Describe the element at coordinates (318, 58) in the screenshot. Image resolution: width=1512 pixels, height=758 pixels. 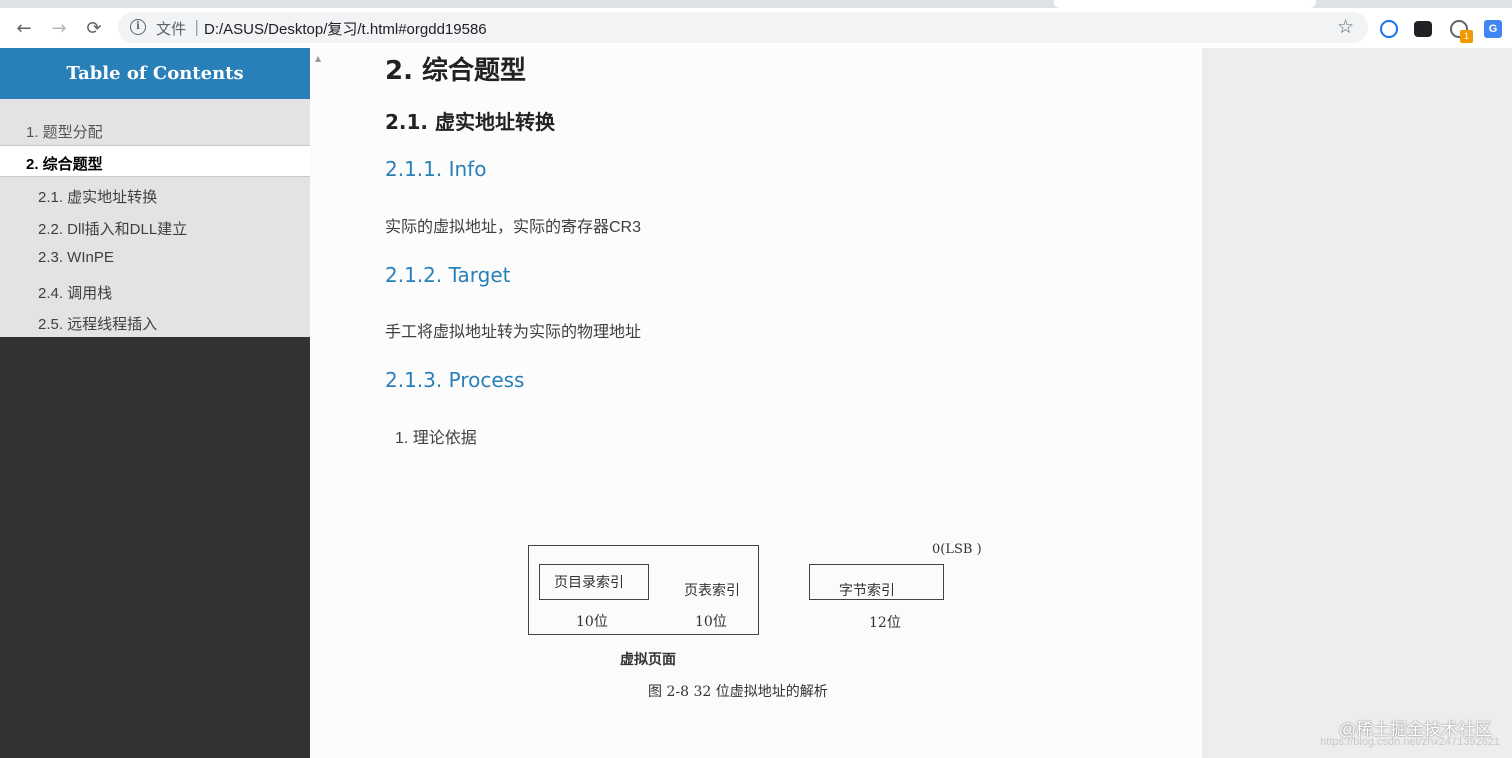
I see `scroll-up-arrow-icon: ▲` at that location.